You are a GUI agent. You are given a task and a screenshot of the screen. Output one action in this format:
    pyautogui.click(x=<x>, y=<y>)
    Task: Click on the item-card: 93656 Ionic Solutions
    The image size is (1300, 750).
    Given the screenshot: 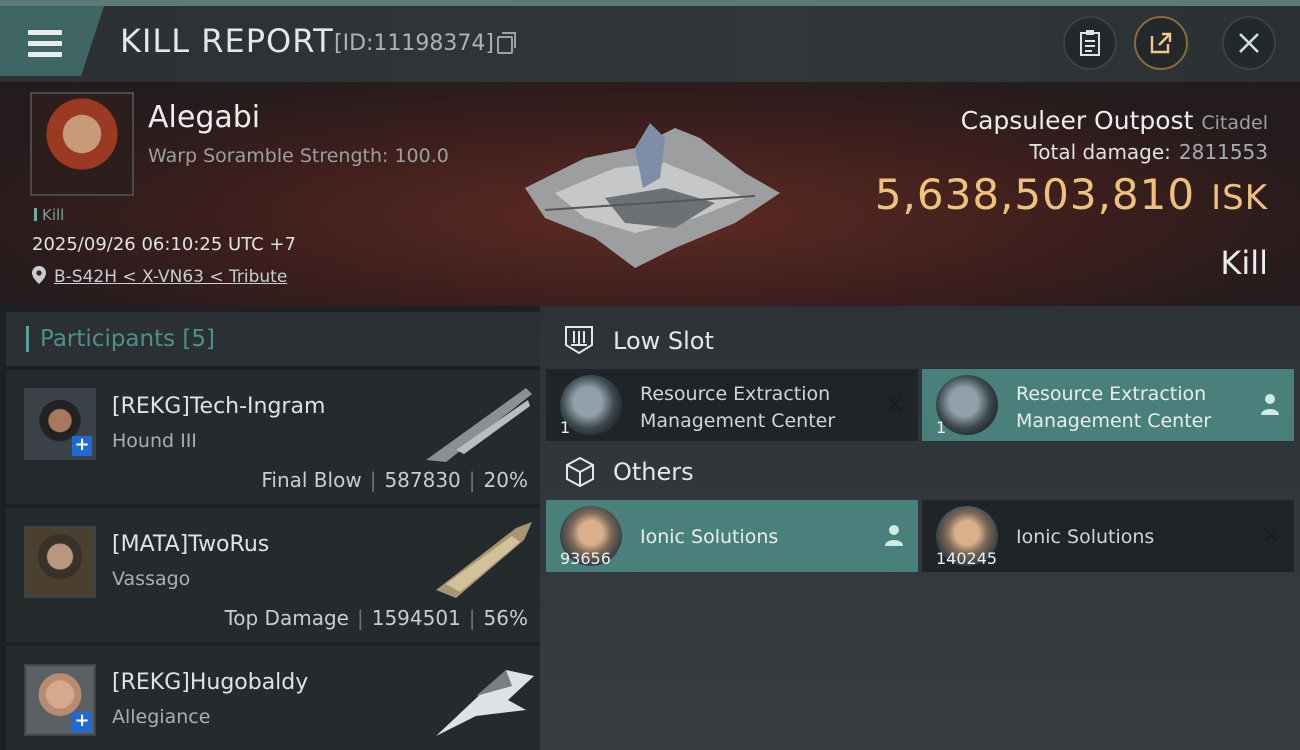 What is the action you would take?
    pyautogui.click(x=732, y=536)
    